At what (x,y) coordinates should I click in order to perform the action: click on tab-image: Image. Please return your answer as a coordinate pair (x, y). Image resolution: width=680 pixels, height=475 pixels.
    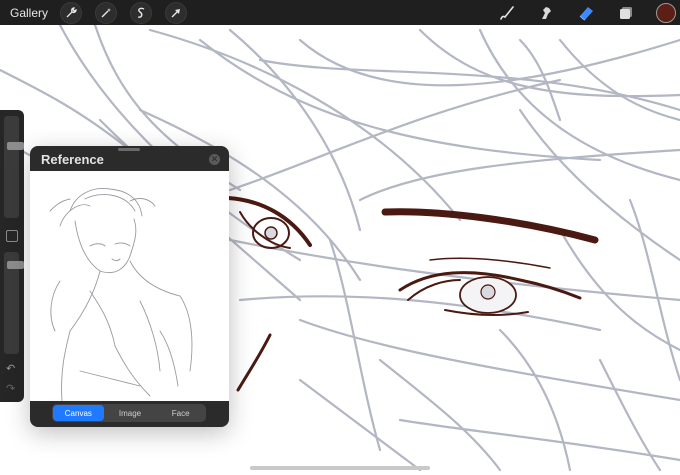
    Looking at the image, I should click on (130, 413).